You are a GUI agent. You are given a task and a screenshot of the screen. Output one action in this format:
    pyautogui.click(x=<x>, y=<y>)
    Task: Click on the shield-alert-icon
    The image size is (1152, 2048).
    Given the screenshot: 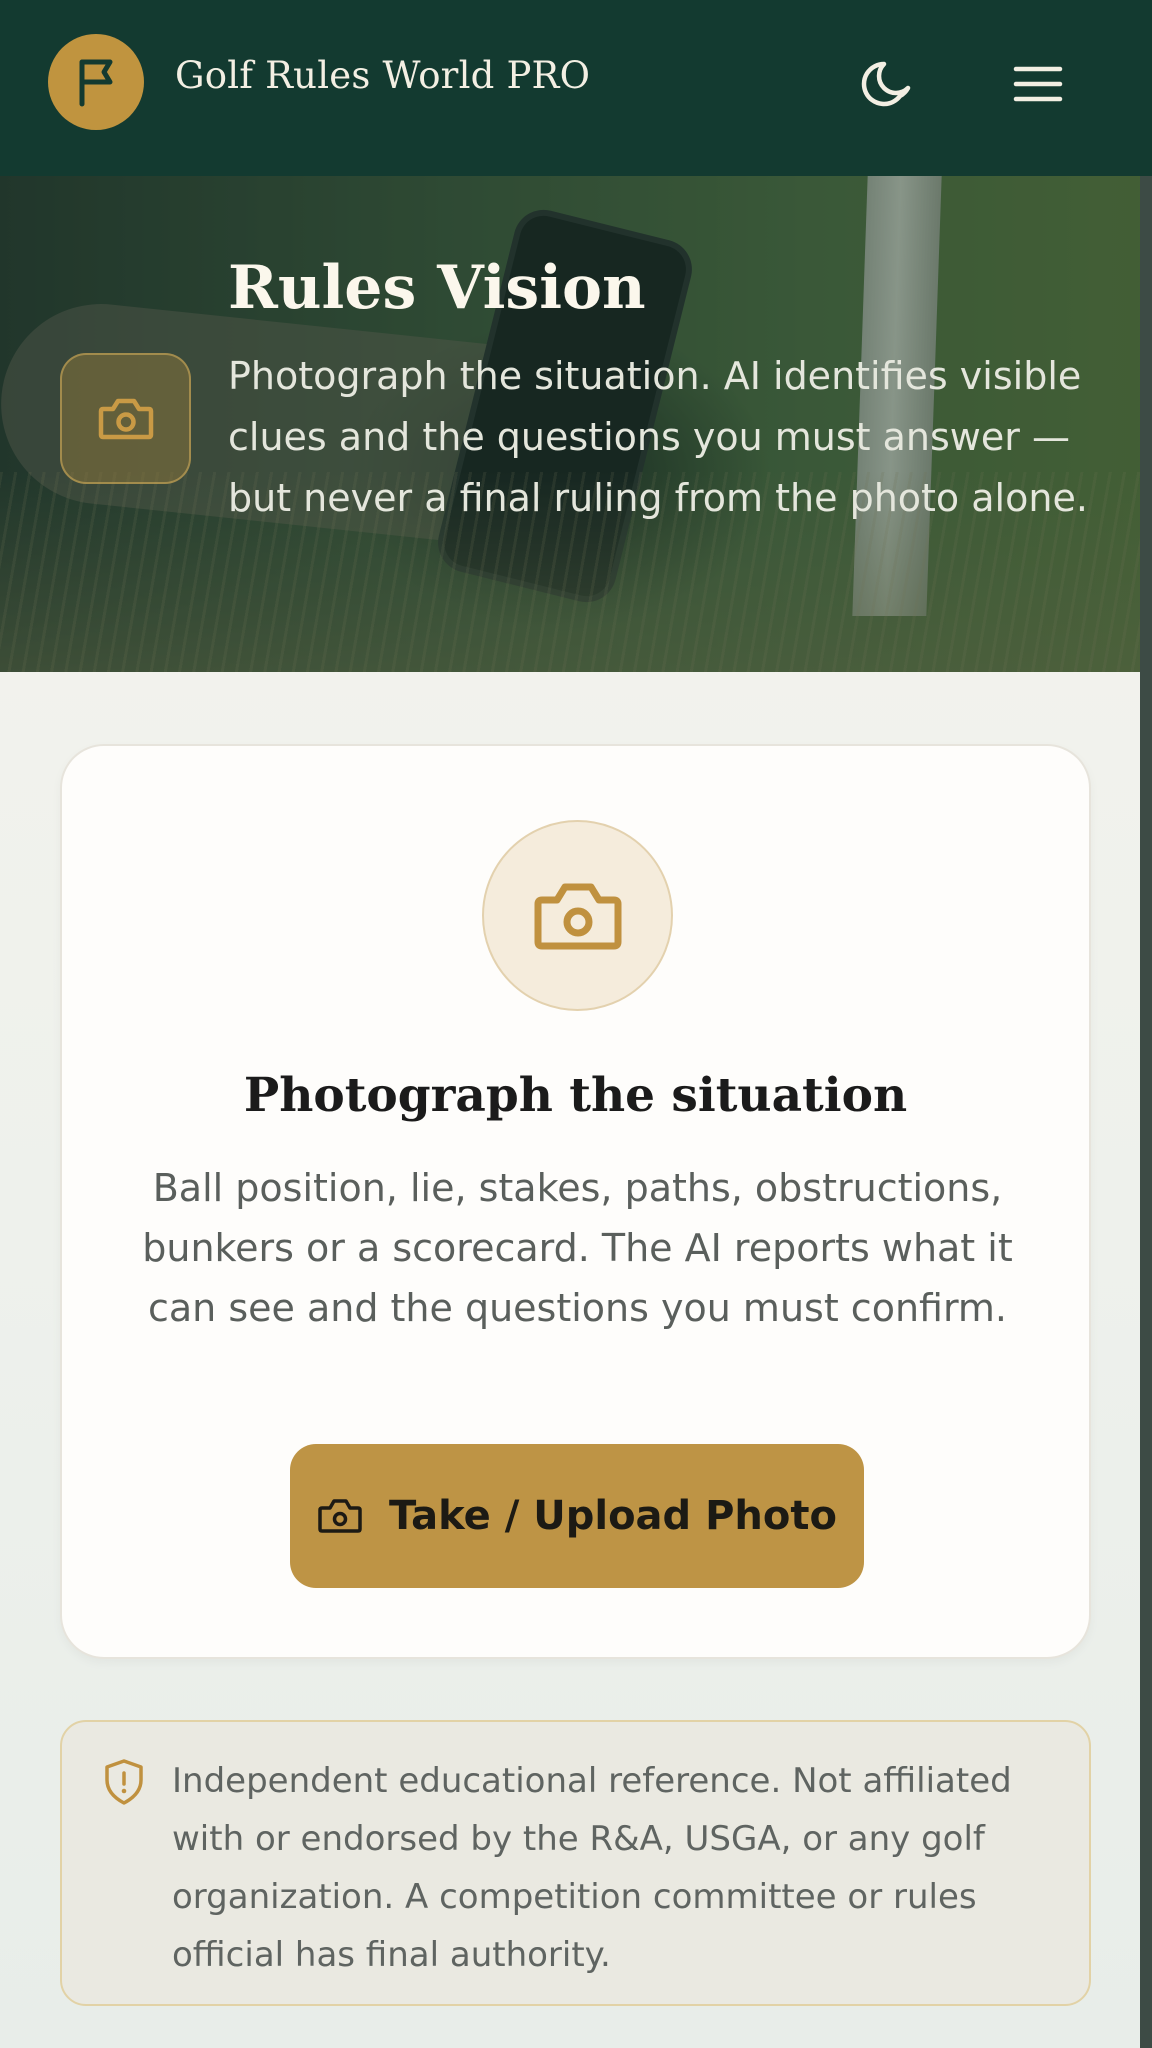 What is the action you would take?
    pyautogui.click(x=124, y=1782)
    